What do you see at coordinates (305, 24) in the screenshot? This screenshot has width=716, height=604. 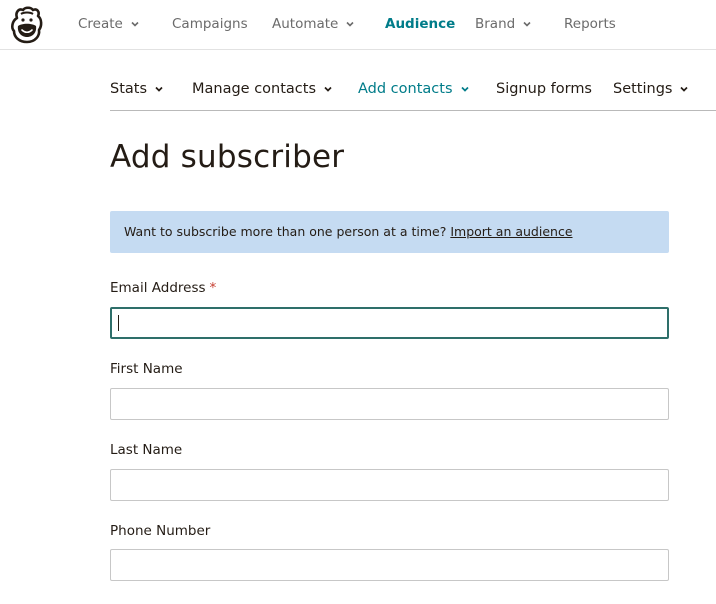 I see `topnav-automate-label: Automate` at bounding box center [305, 24].